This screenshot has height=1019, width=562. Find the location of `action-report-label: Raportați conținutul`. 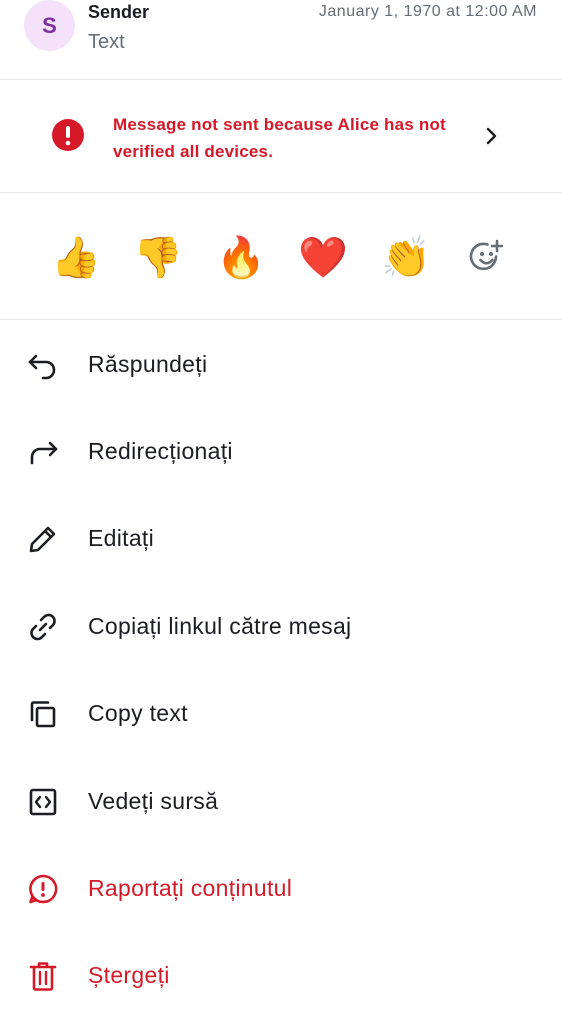

action-report-label: Raportați conținutul is located at coordinates (190, 888).